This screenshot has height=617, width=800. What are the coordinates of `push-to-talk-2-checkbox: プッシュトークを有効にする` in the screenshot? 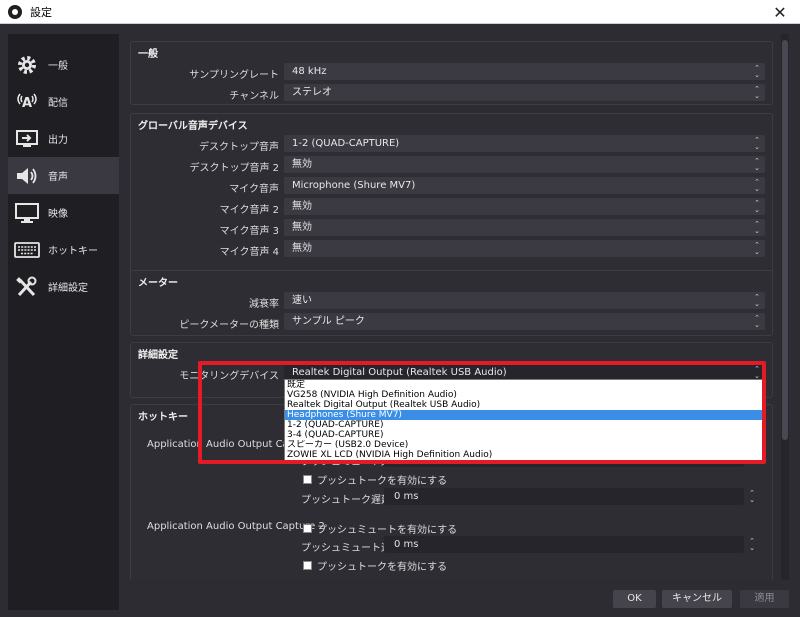 It's located at (375, 565).